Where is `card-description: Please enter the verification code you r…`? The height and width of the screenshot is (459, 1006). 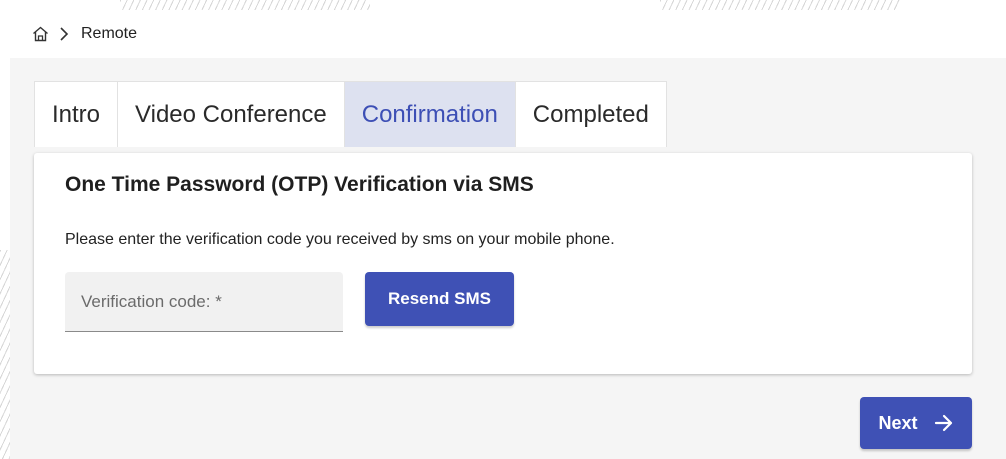
card-description: Please enter the verification code you r… is located at coordinates (340, 239).